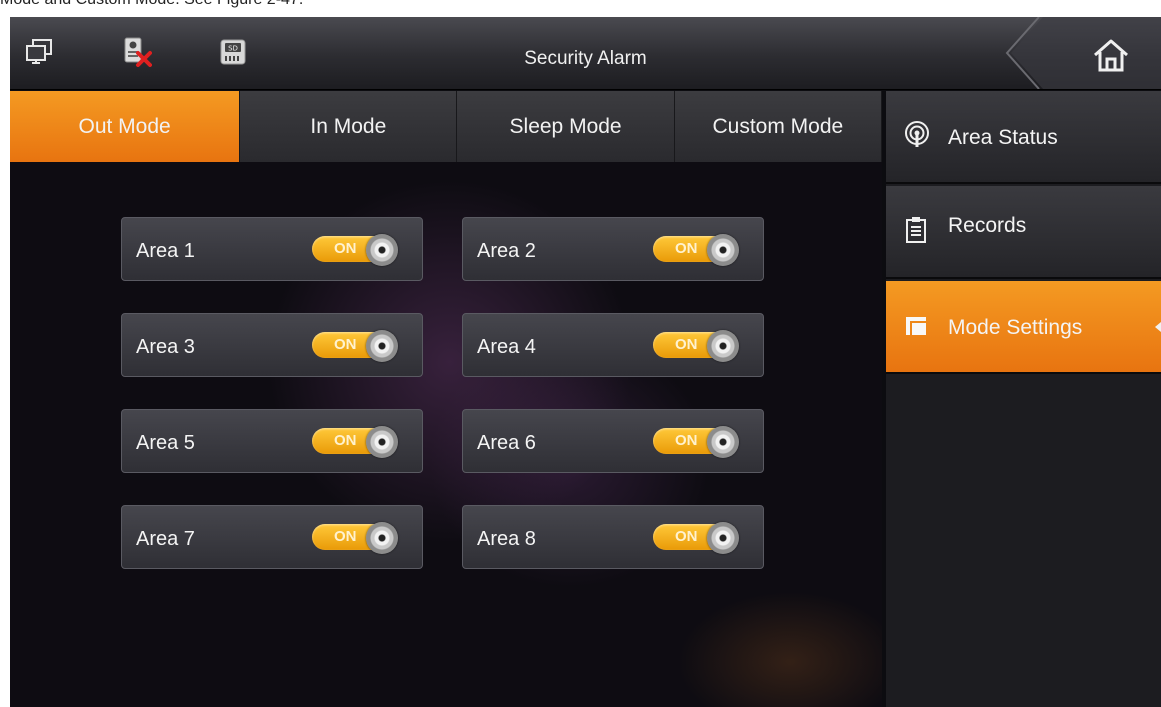 This screenshot has height=707, width=1161. What do you see at coordinates (917, 135) in the screenshot?
I see `broadcast-icon` at bounding box center [917, 135].